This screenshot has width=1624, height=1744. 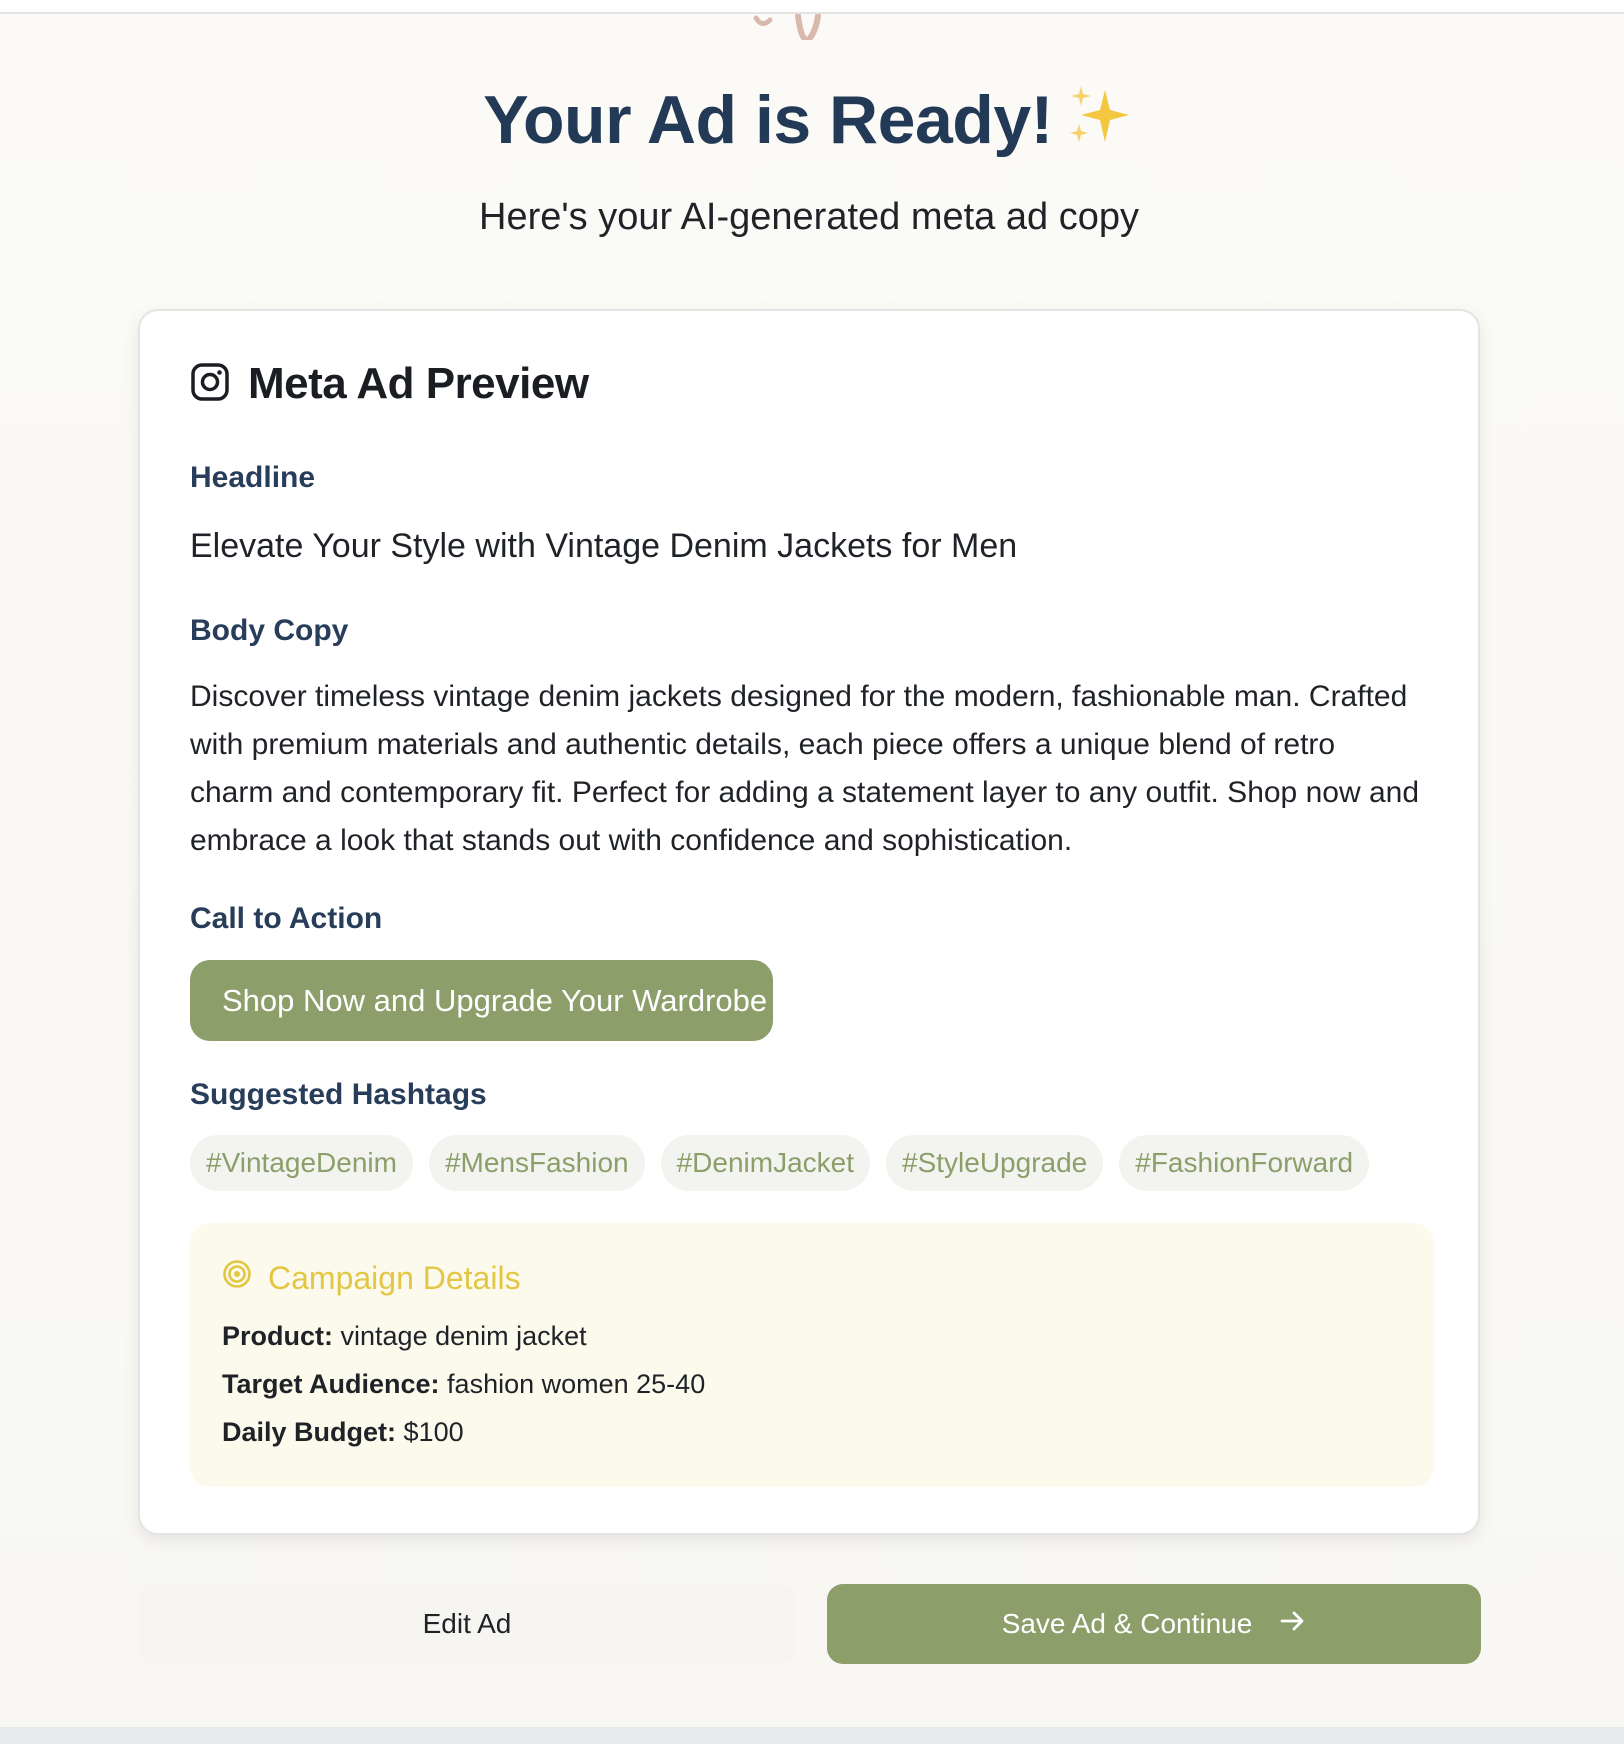 I want to click on audience-label: Target Audience:, so click(x=331, y=1384).